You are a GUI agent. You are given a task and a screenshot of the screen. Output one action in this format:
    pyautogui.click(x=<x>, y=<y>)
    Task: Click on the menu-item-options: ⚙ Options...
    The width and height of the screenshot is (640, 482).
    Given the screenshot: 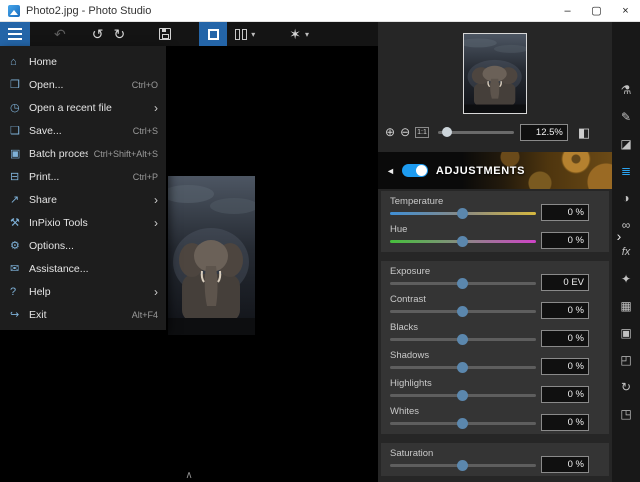 What is the action you would take?
    pyautogui.click(x=83, y=245)
    